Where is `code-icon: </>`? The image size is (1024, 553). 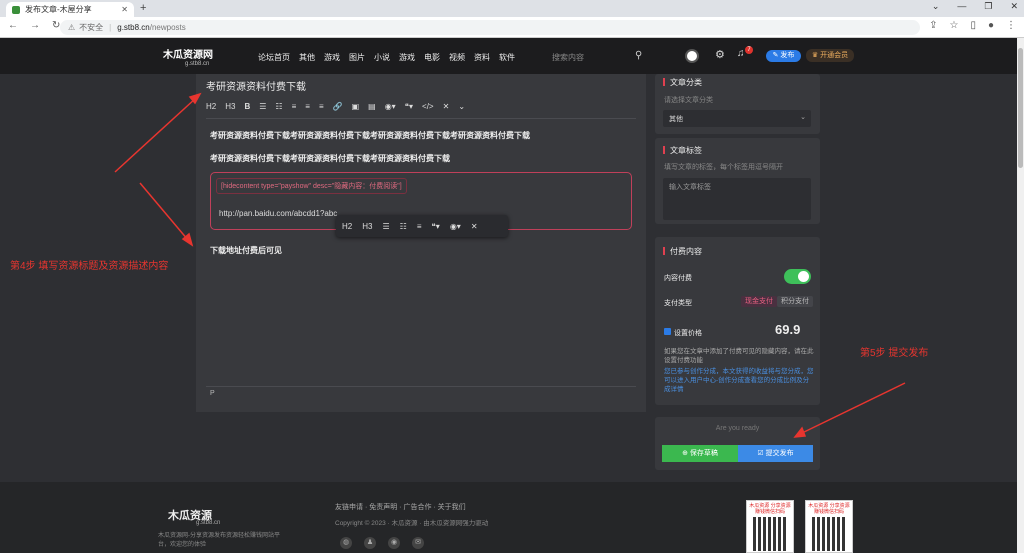
code-icon: </> is located at coordinates (428, 106).